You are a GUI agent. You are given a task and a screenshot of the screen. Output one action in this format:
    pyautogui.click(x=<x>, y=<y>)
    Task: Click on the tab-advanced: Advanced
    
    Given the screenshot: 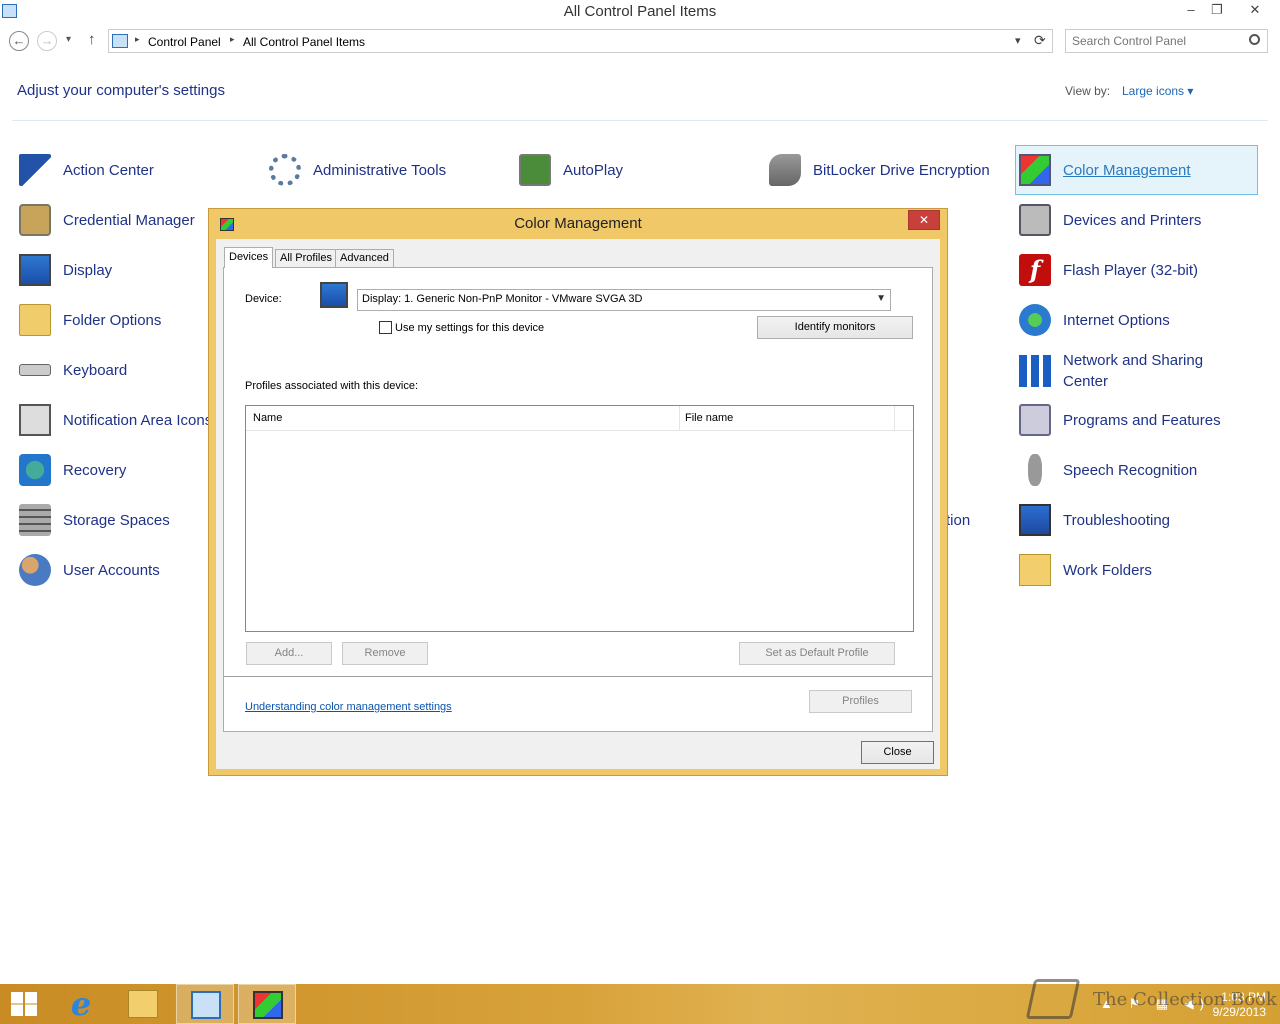 What is the action you would take?
    pyautogui.click(x=364, y=258)
    